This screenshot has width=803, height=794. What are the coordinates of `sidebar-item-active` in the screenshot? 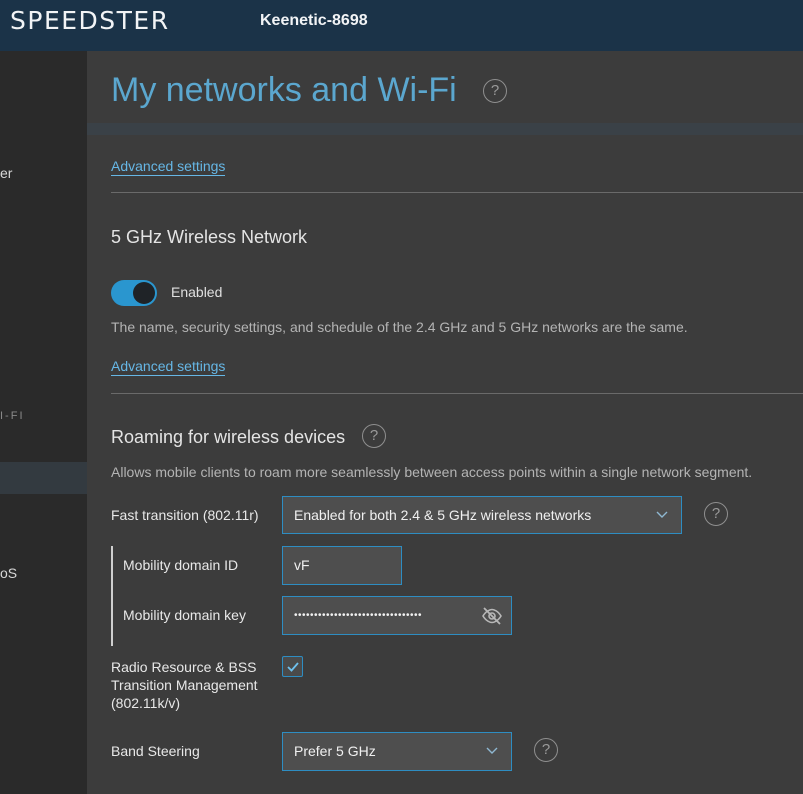 It's located at (43, 478).